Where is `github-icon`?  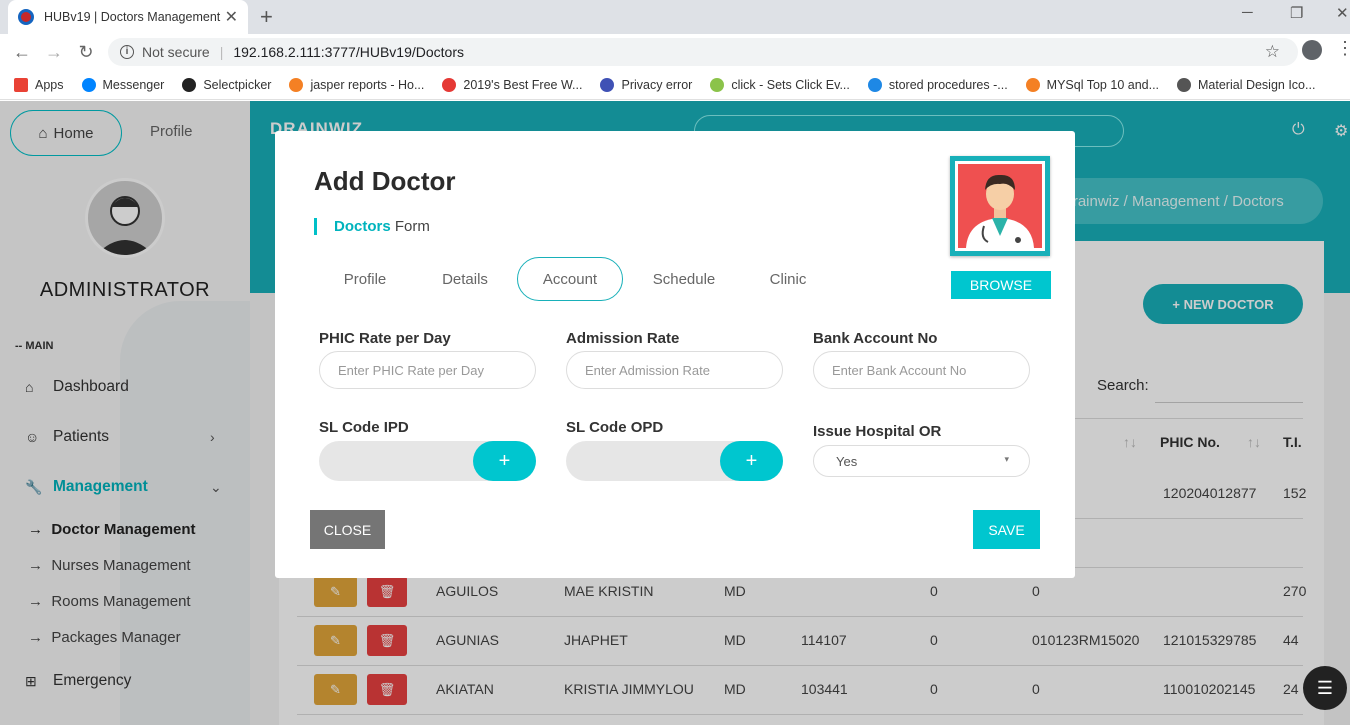 github-icon is located at coordinates (189, 84).